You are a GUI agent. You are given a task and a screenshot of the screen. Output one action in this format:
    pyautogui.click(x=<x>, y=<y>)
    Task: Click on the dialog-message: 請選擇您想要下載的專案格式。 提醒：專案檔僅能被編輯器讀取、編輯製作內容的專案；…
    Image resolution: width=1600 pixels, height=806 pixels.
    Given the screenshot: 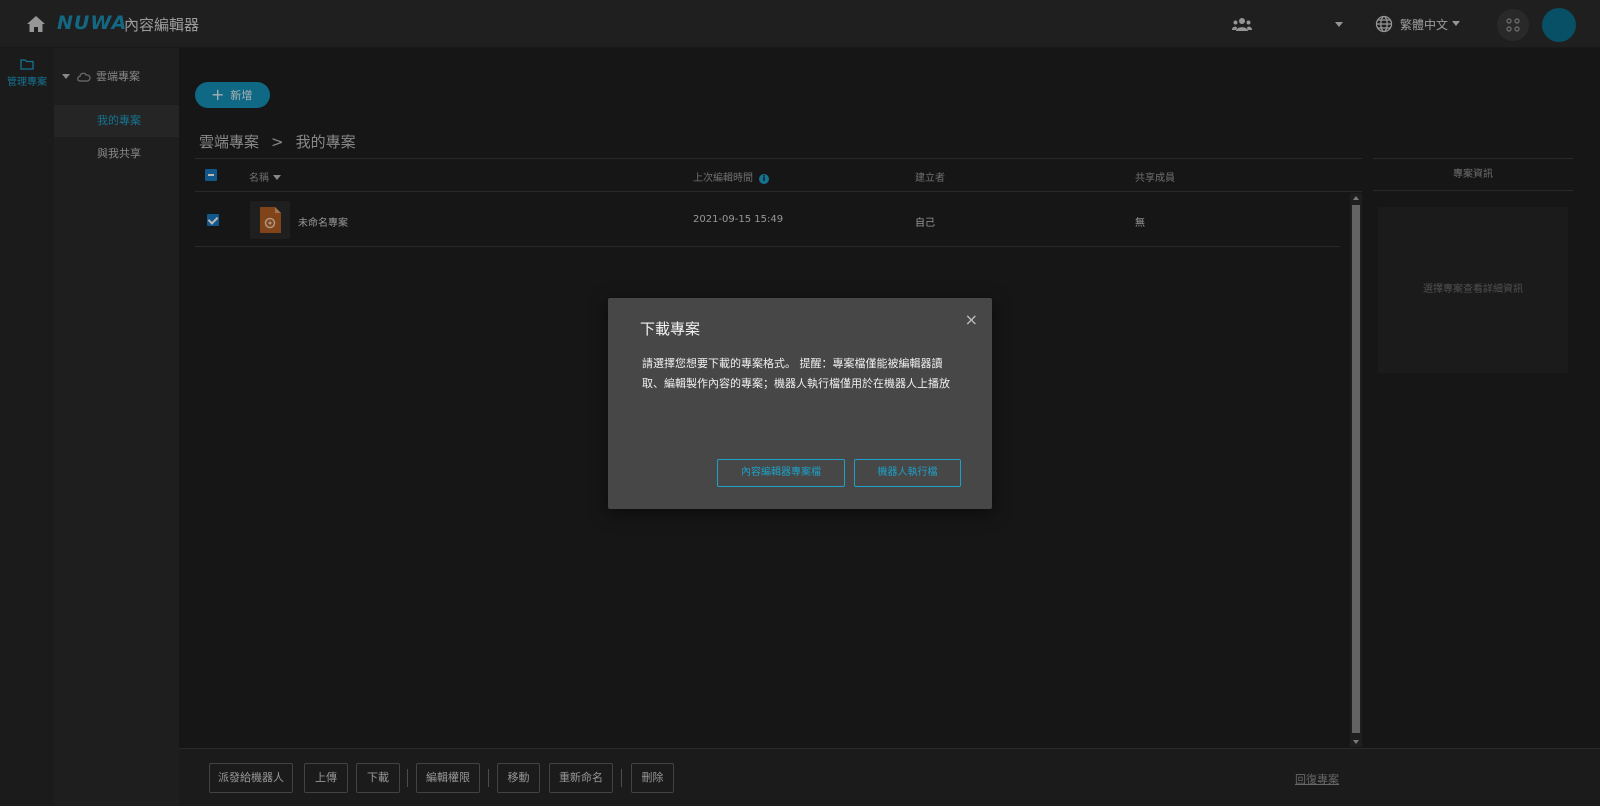 What is the action you would take?
    pyautogui.click(x=796, y=373)
    